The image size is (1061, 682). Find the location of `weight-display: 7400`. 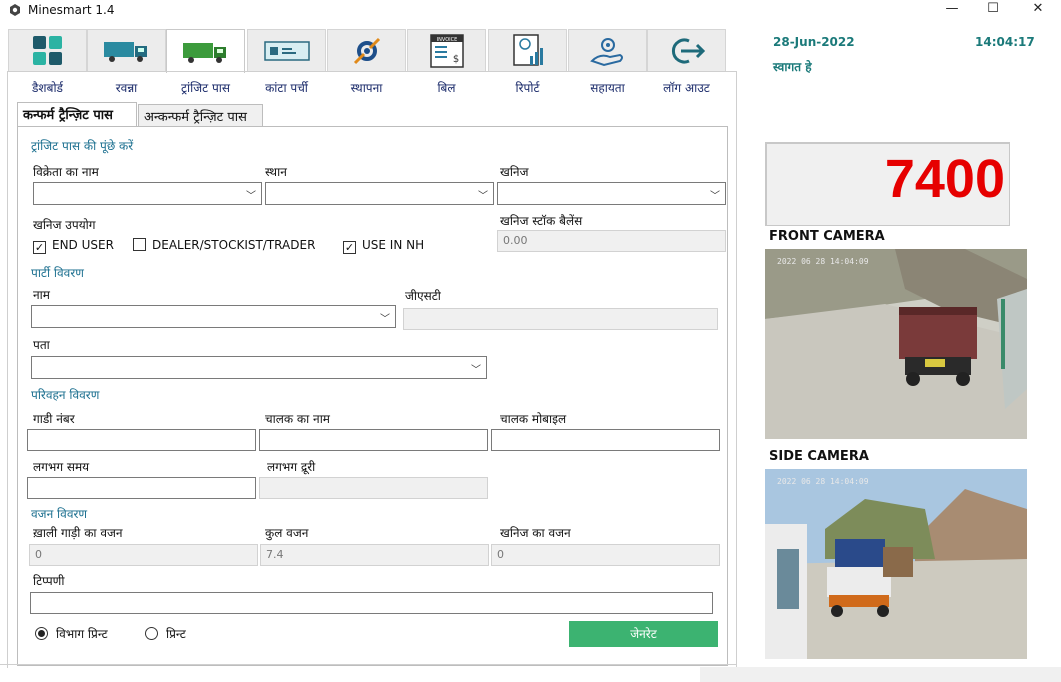

weight-display: 7400 is located at coordinates (887, 184).